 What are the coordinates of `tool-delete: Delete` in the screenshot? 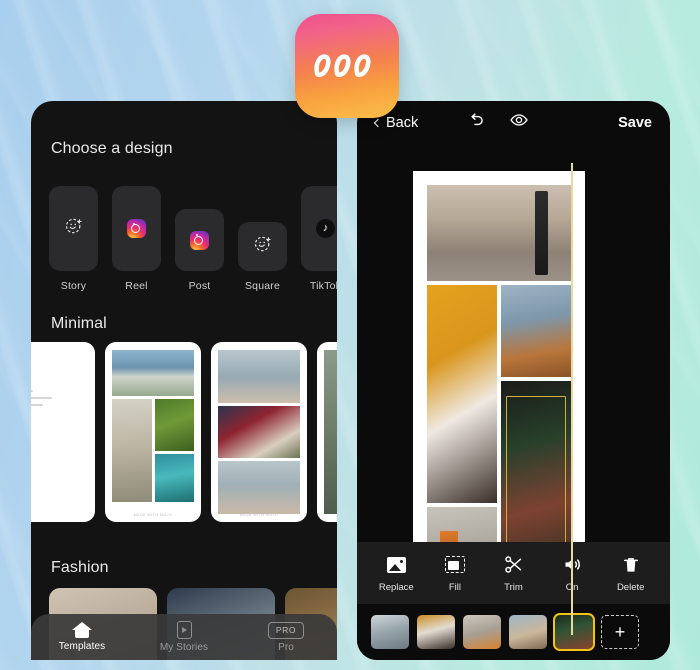 It's located at (631, 573).